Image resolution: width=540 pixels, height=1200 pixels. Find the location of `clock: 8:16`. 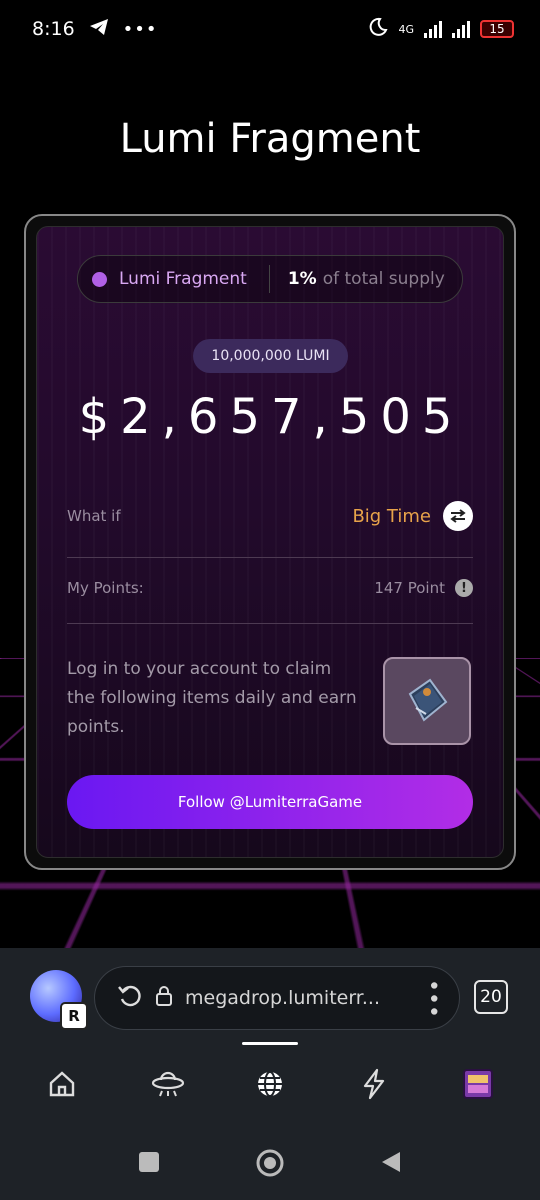

clock: 8:16 is located at coordinates (53, 29).